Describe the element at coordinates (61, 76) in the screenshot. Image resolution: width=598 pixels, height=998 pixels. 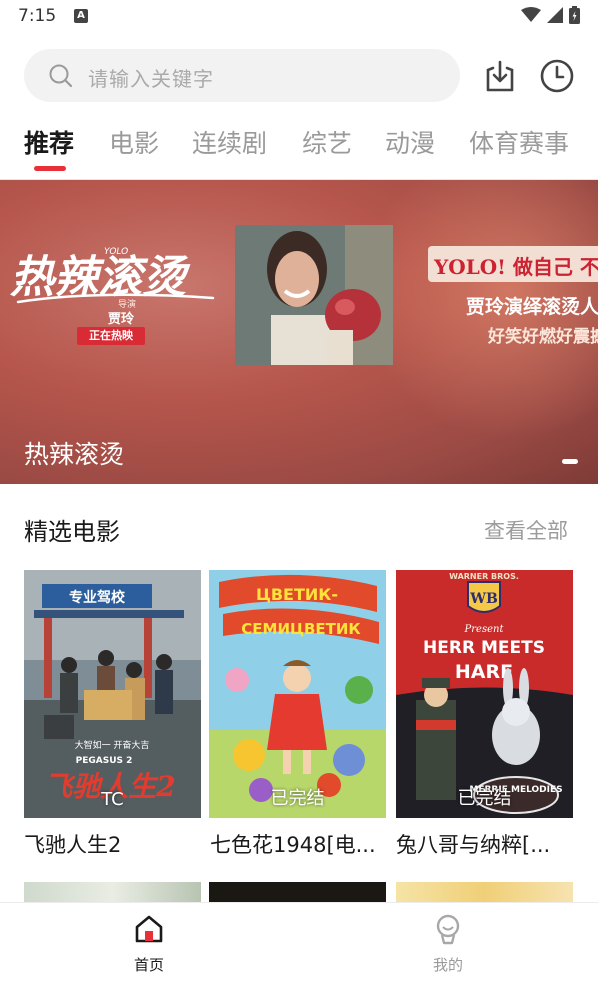
I see `search-icon` at that location.